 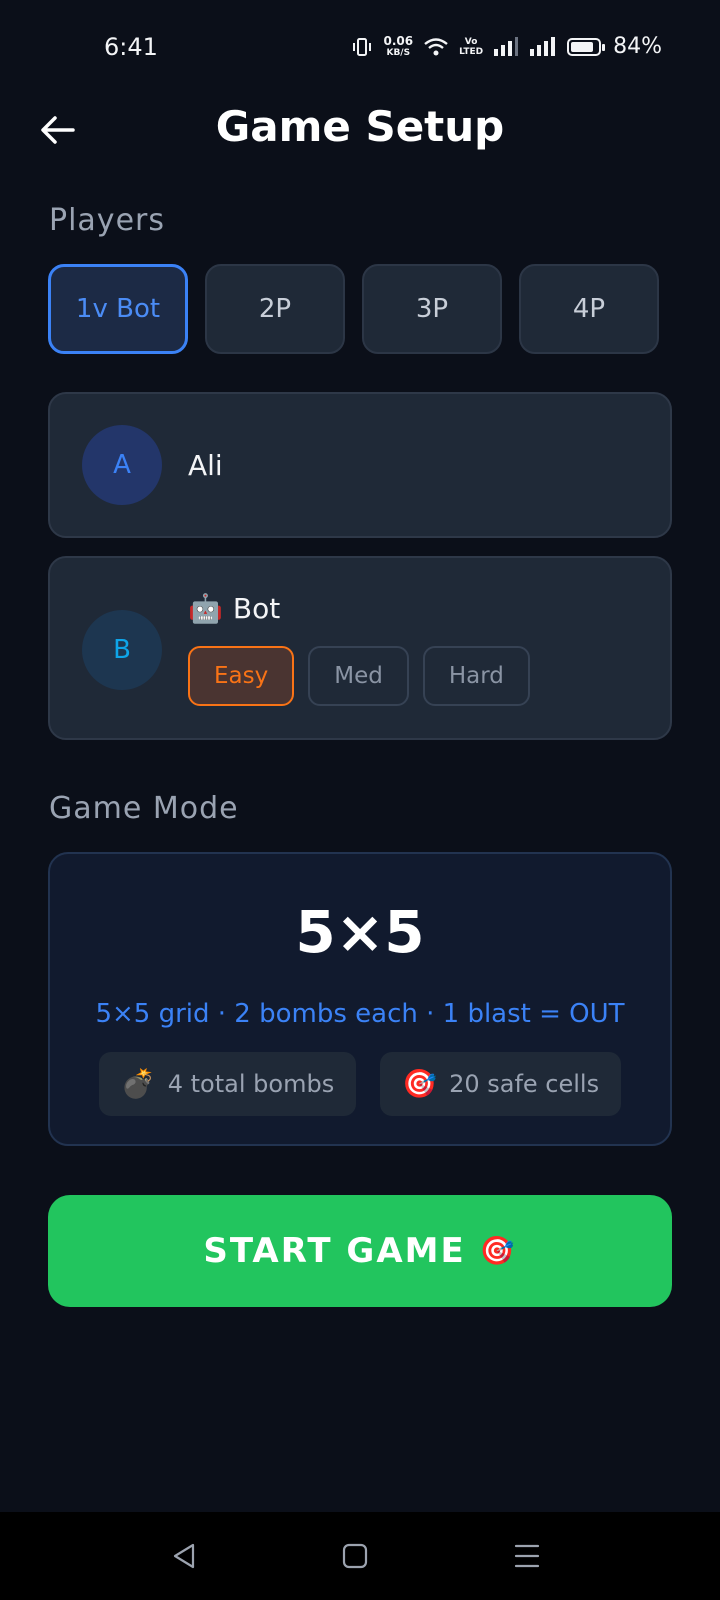 What do you see at coordinates (241, 676) in the screenshot?
I see `difficulty-easy-button: Easy` at bounding box center [241, 676].